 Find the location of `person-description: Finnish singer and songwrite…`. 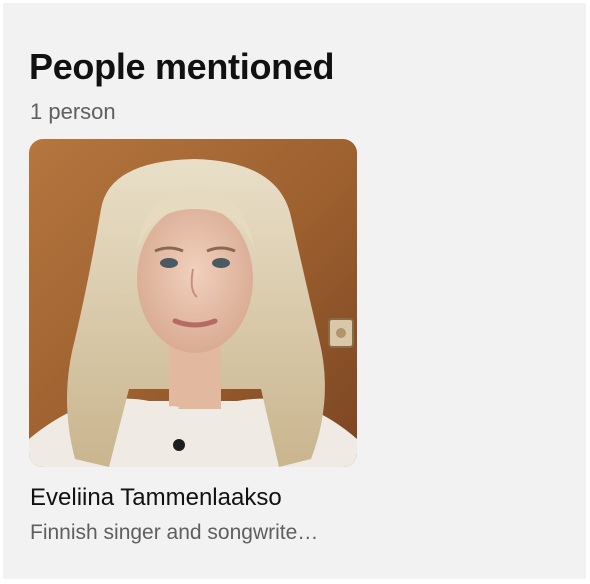

person-description: Finnish singer and songwrite… is located at coordinates (174, 532).